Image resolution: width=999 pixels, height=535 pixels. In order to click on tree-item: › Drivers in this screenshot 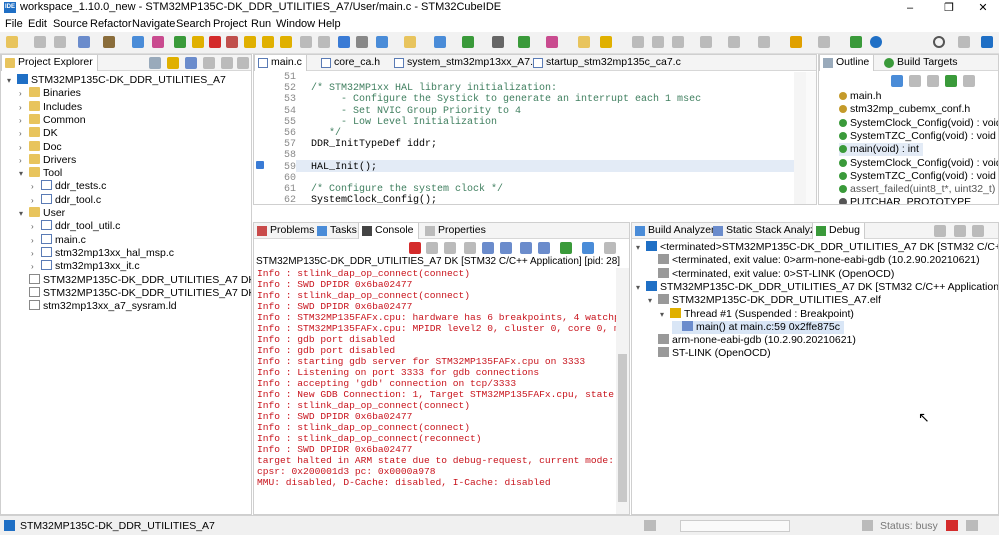, I will do `click(47, 160)`.